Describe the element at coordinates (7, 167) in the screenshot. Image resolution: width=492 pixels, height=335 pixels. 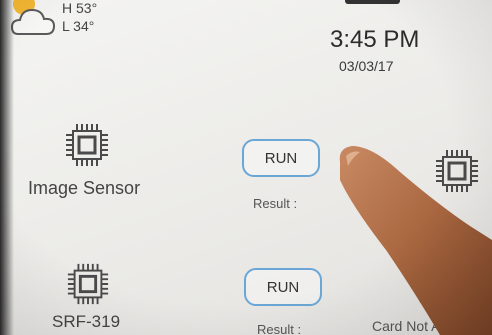
I see `bezel-shadow` at that location.